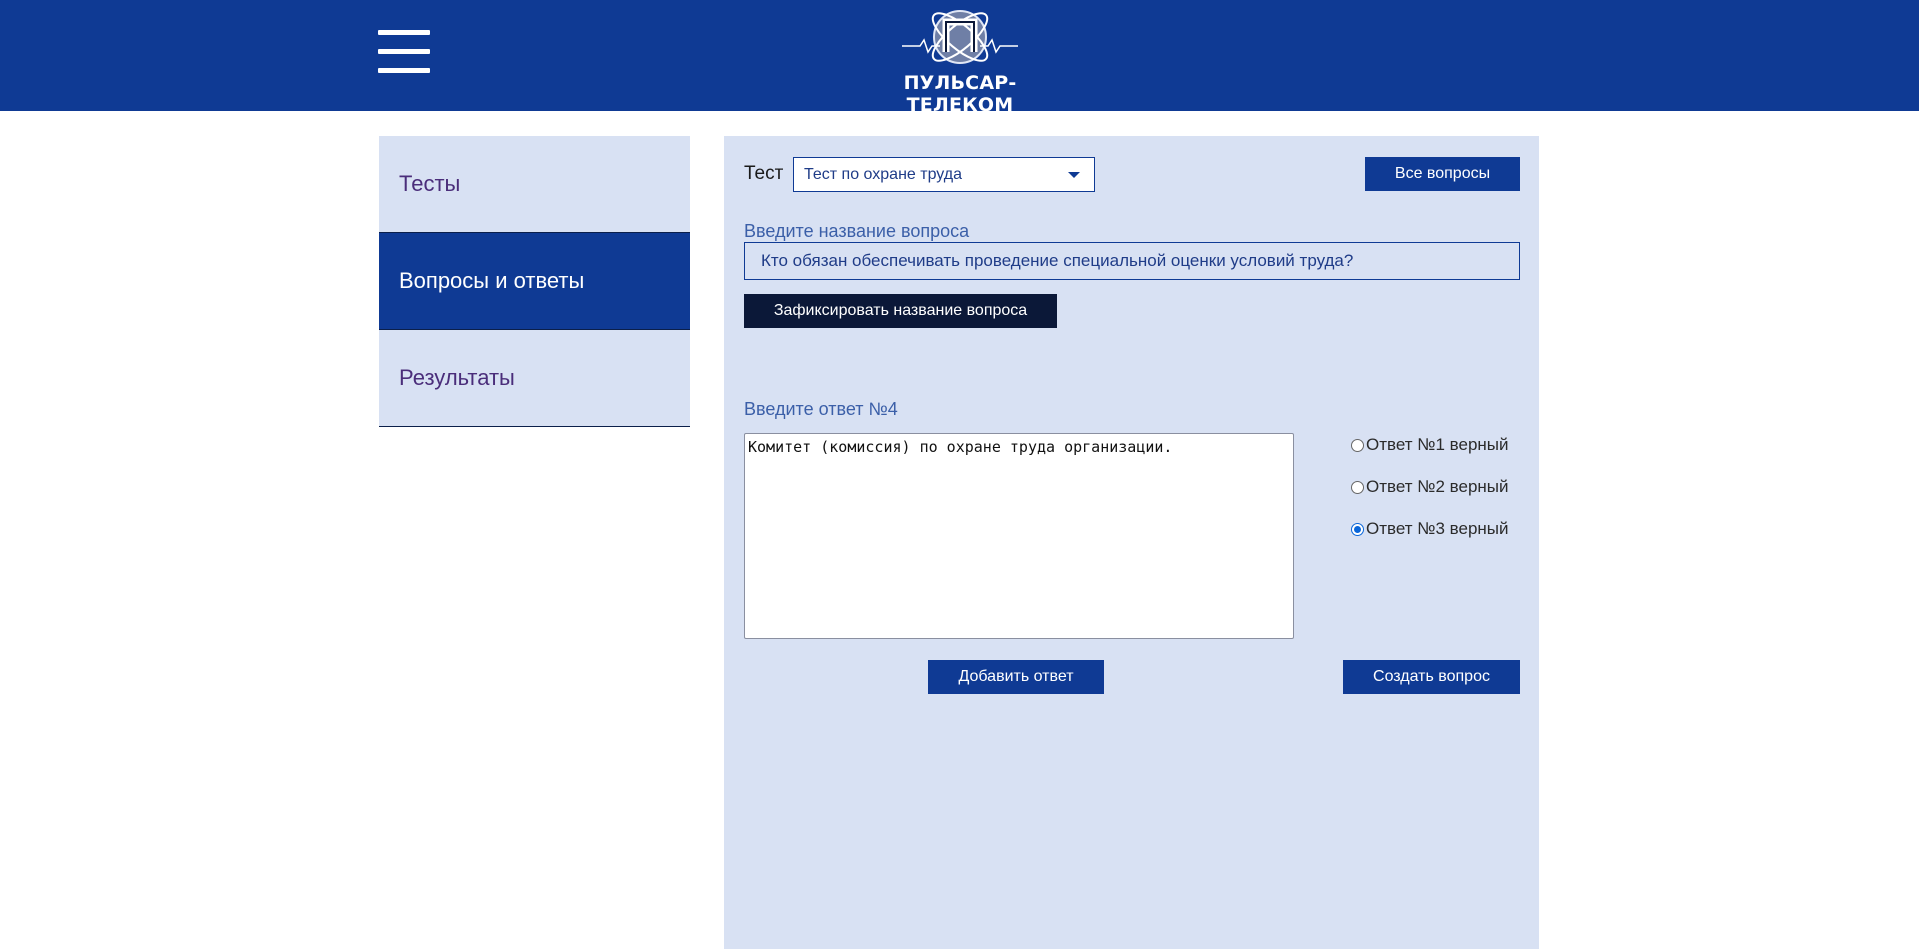  I want to click on radio-answer-2-correct: Ответ №2 верный, so click(1430, 487).